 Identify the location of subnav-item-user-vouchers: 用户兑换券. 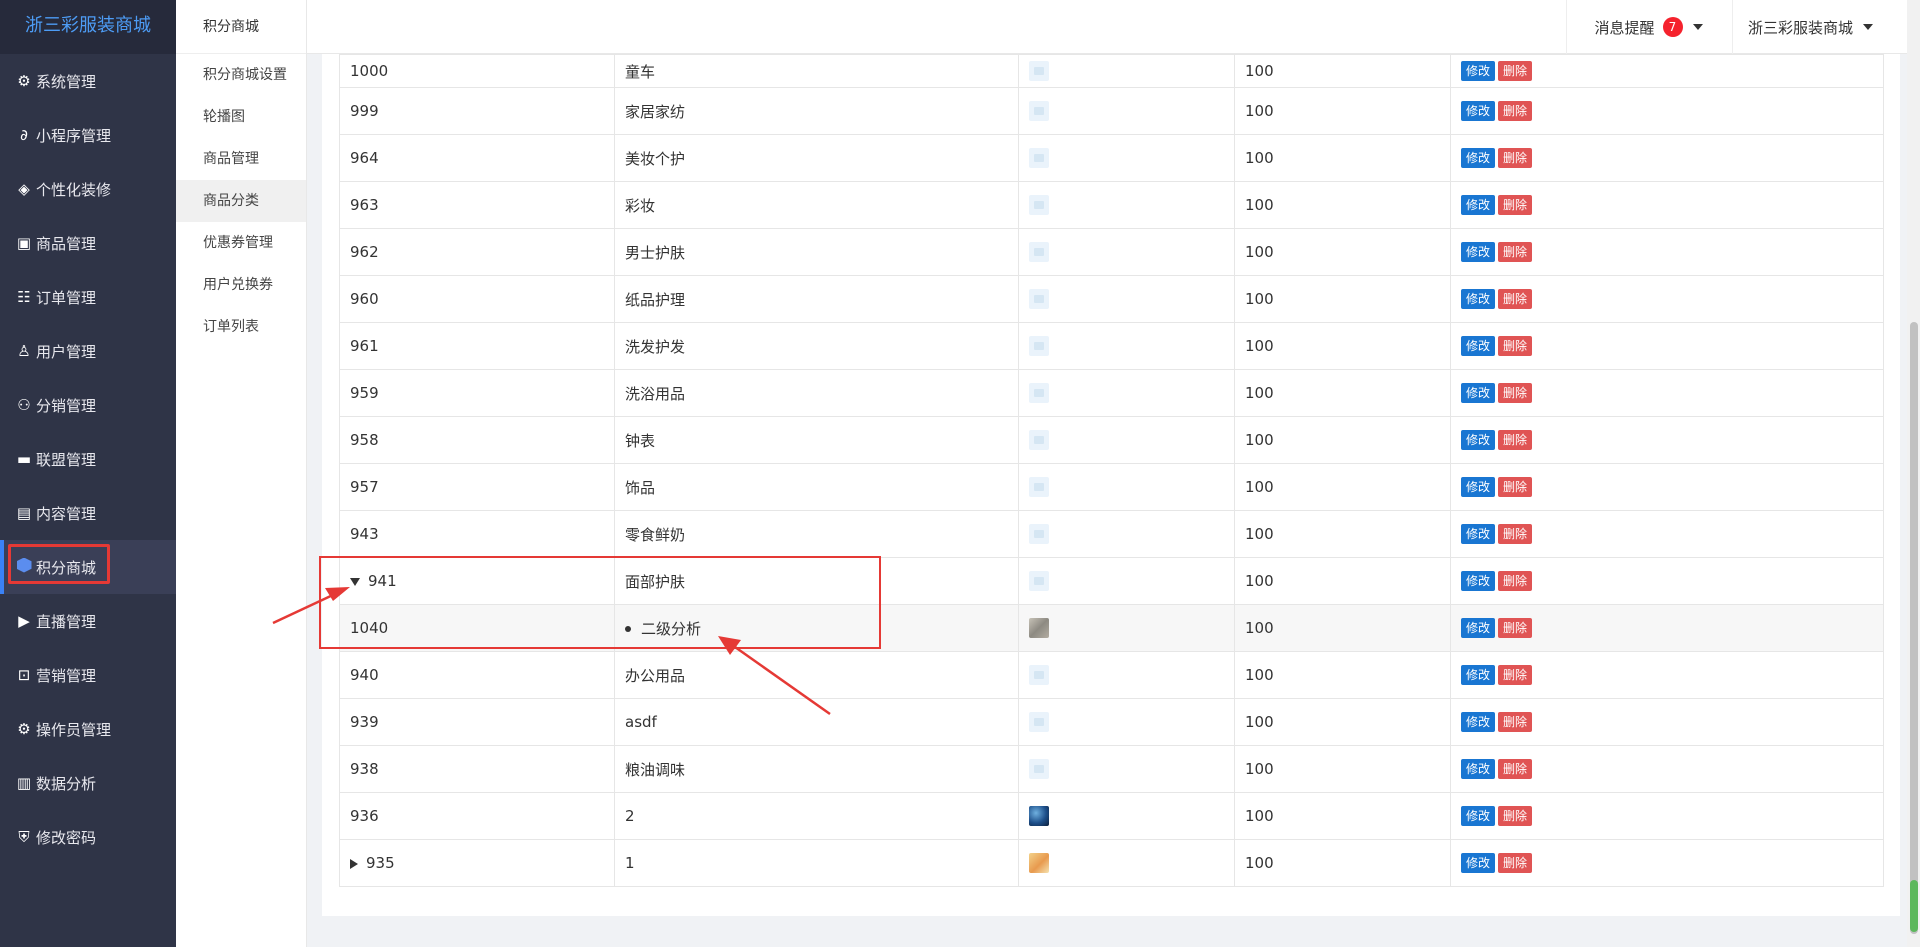
(241, 285).